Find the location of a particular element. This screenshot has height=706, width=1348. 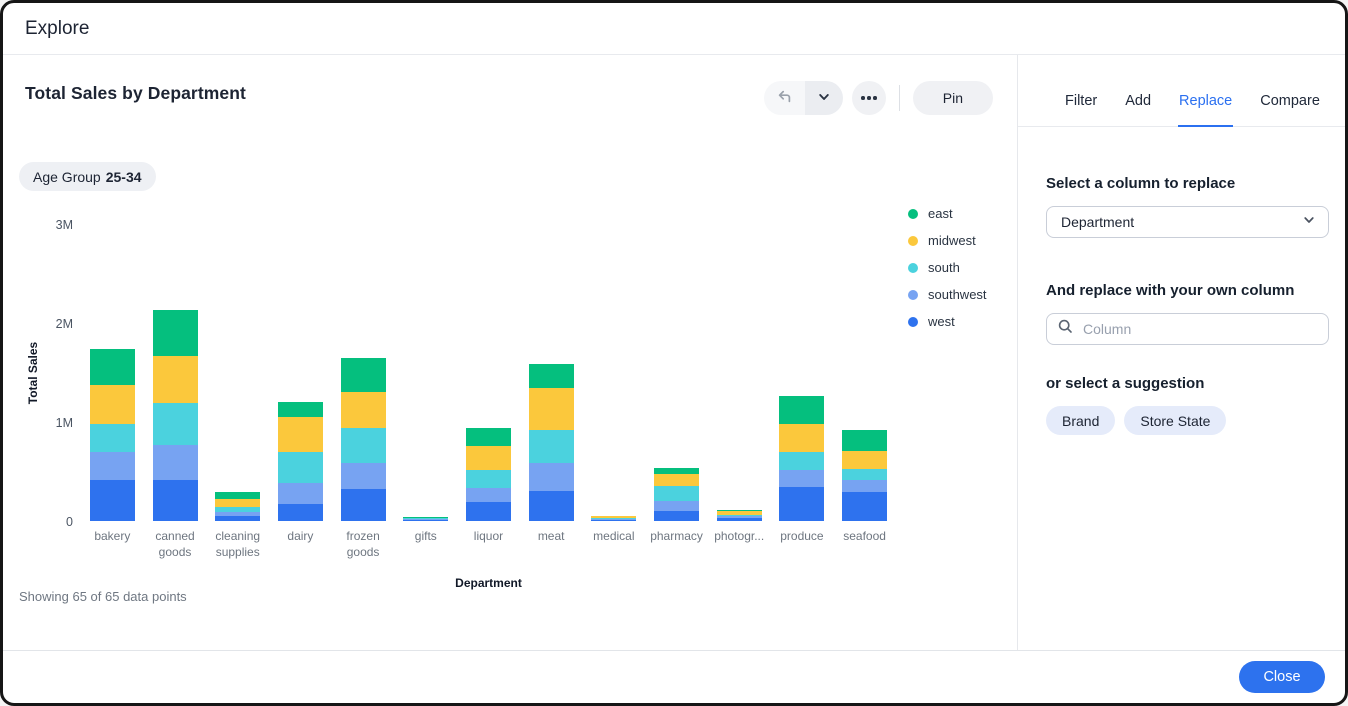

bar-liquor is located at coordinates (488, 474).